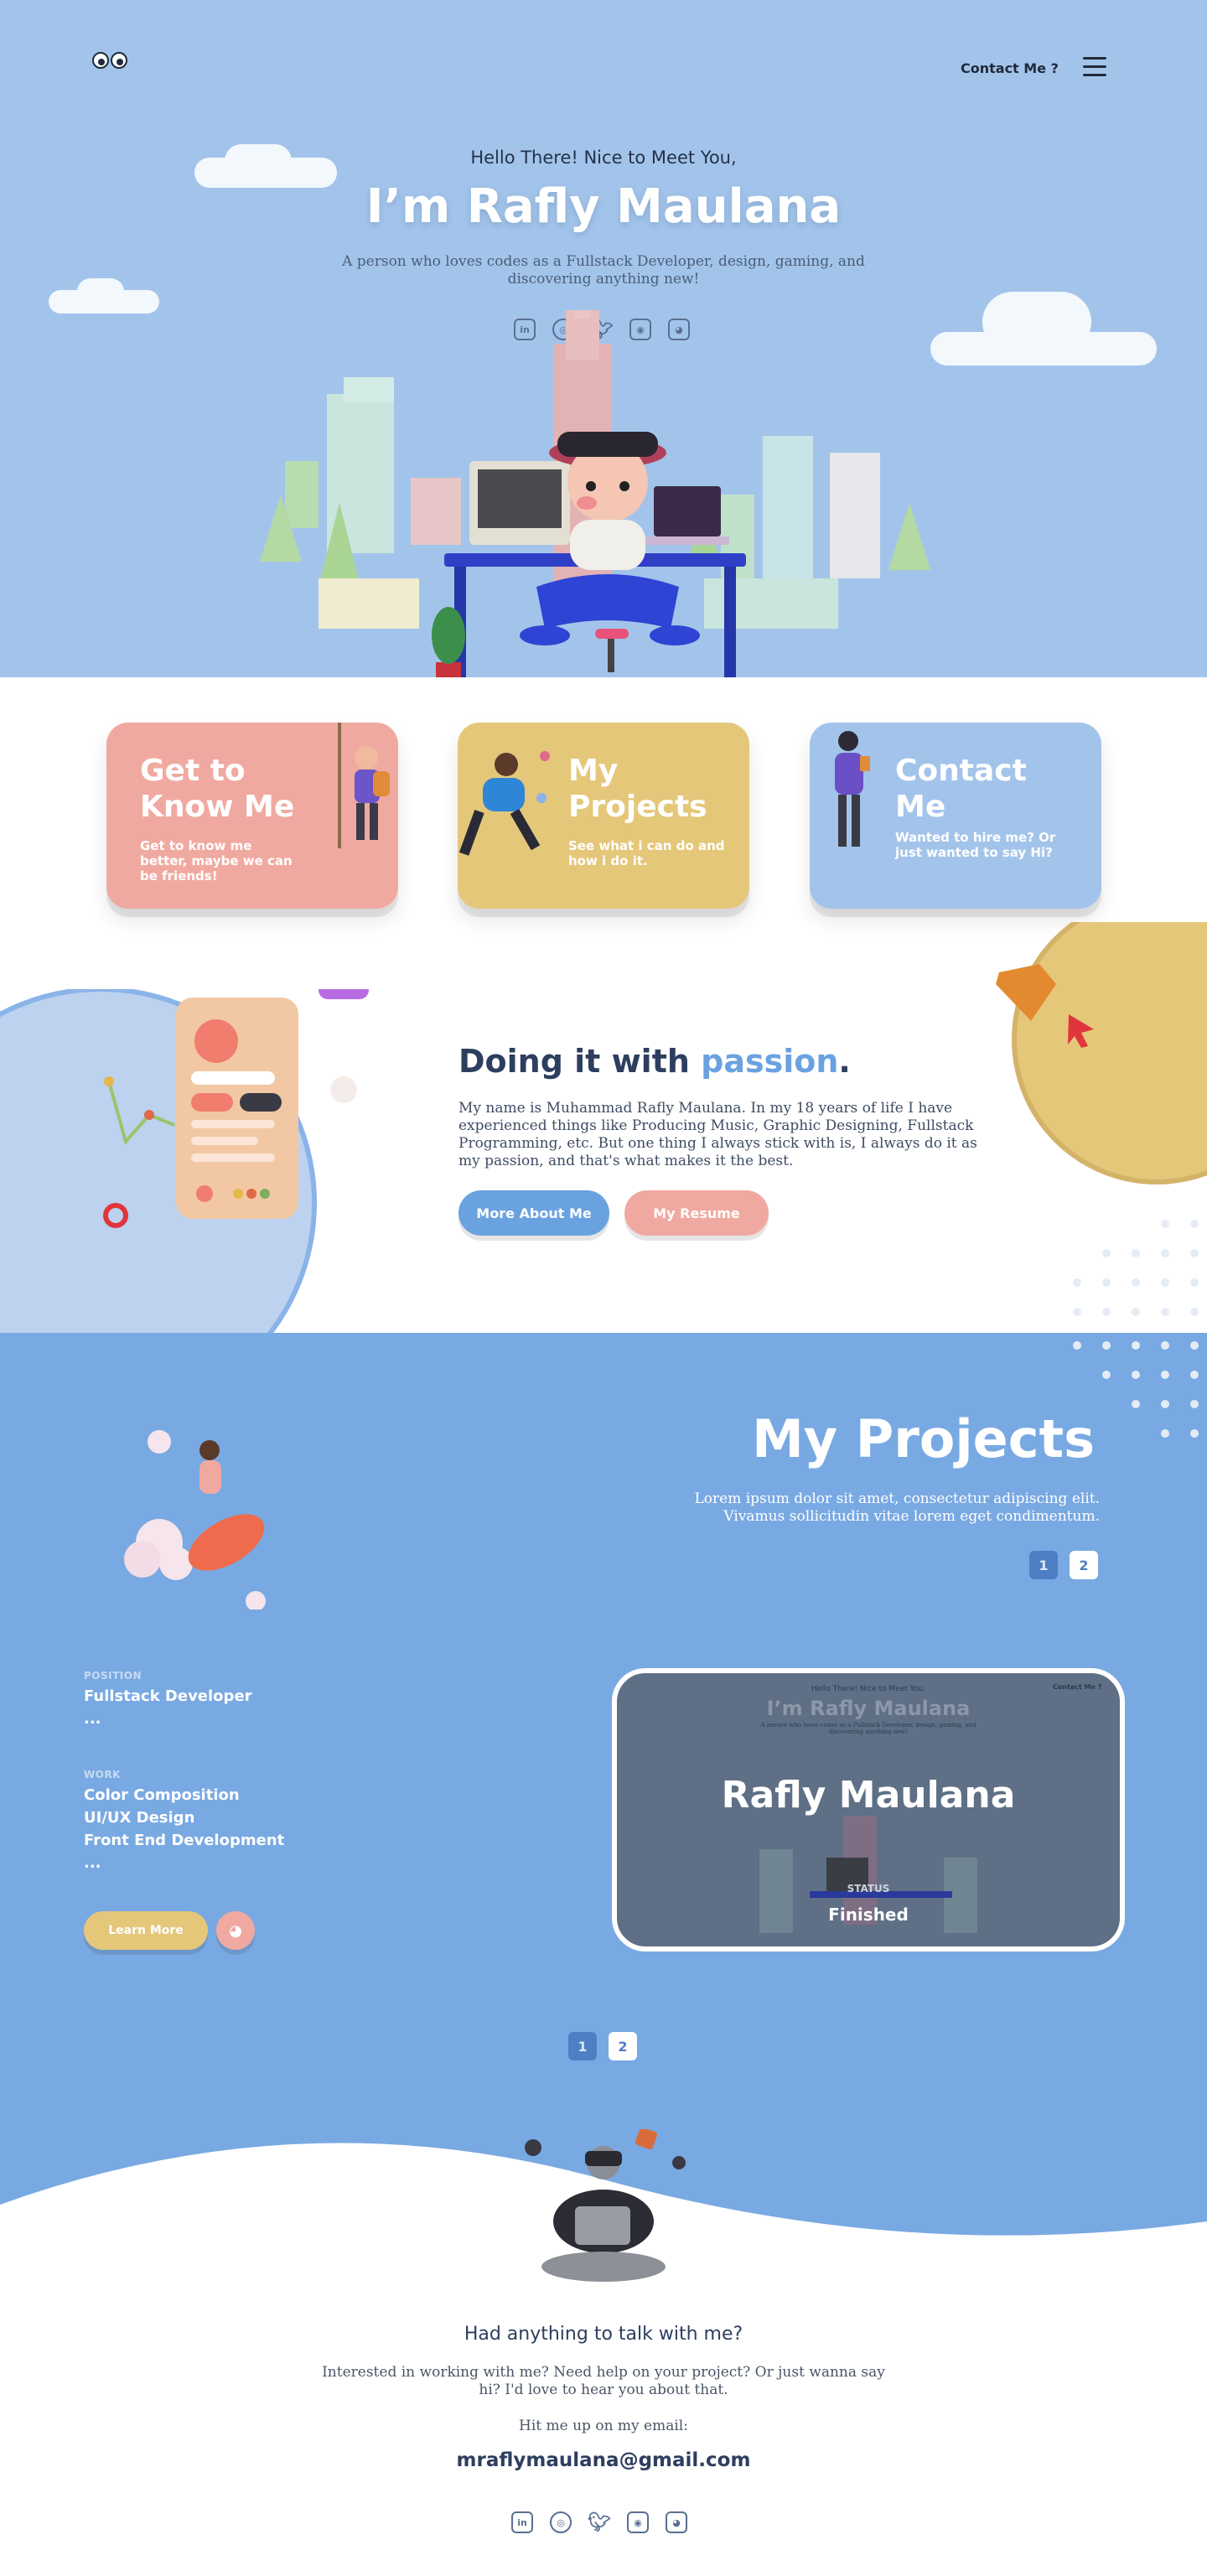 This screenshot has height=2576, width=1207. I want to click on globe-icon: ◕, so click(235, 1931).